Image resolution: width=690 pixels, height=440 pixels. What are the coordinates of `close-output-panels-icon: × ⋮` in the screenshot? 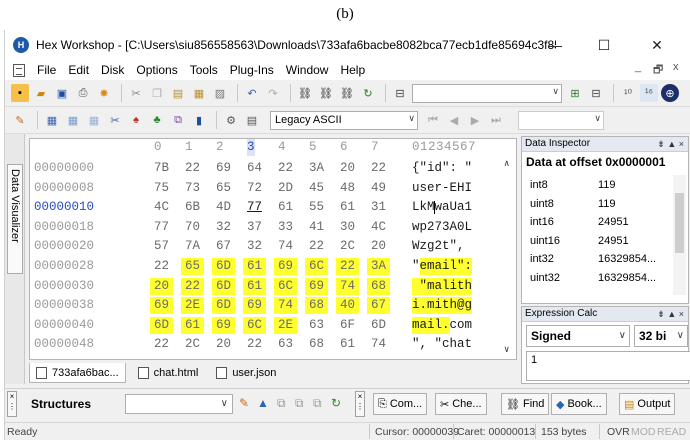 It's located at (360, 404).